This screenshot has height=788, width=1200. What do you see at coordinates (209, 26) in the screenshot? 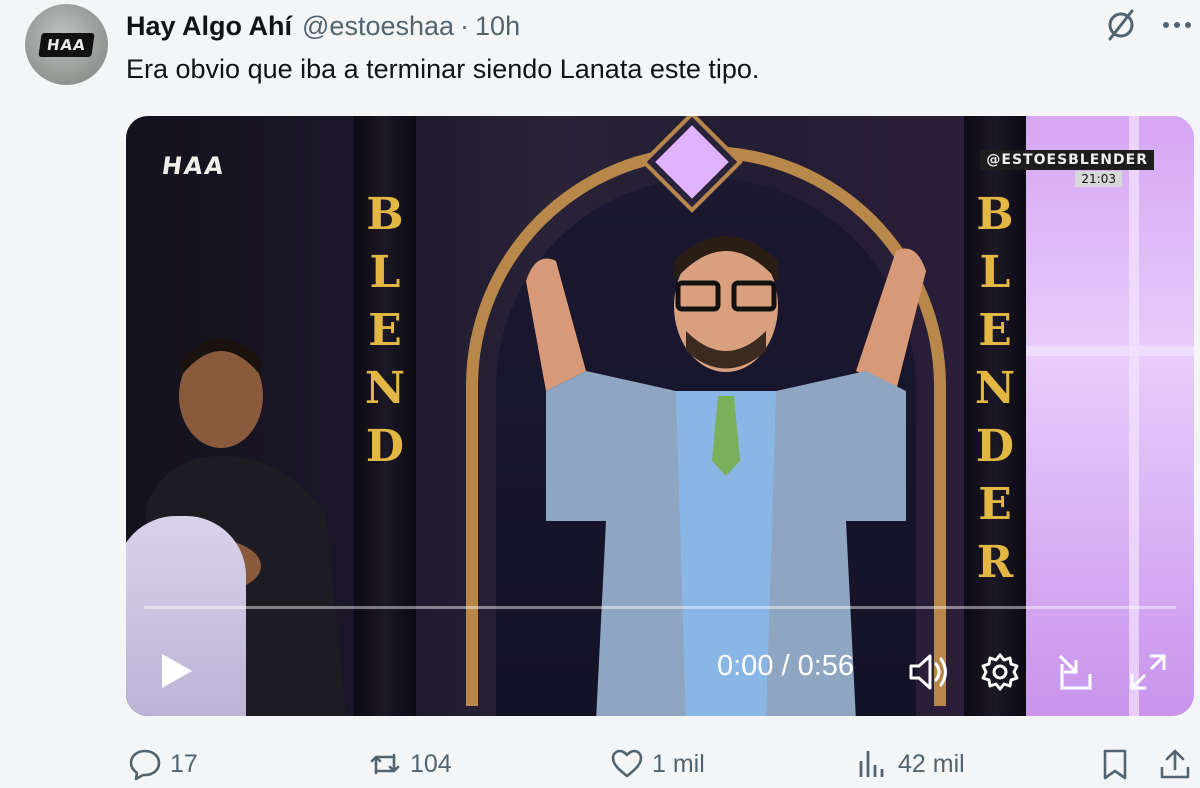
I see `display-name: Hay Algo Ahí` at bounding box center [209, 26].